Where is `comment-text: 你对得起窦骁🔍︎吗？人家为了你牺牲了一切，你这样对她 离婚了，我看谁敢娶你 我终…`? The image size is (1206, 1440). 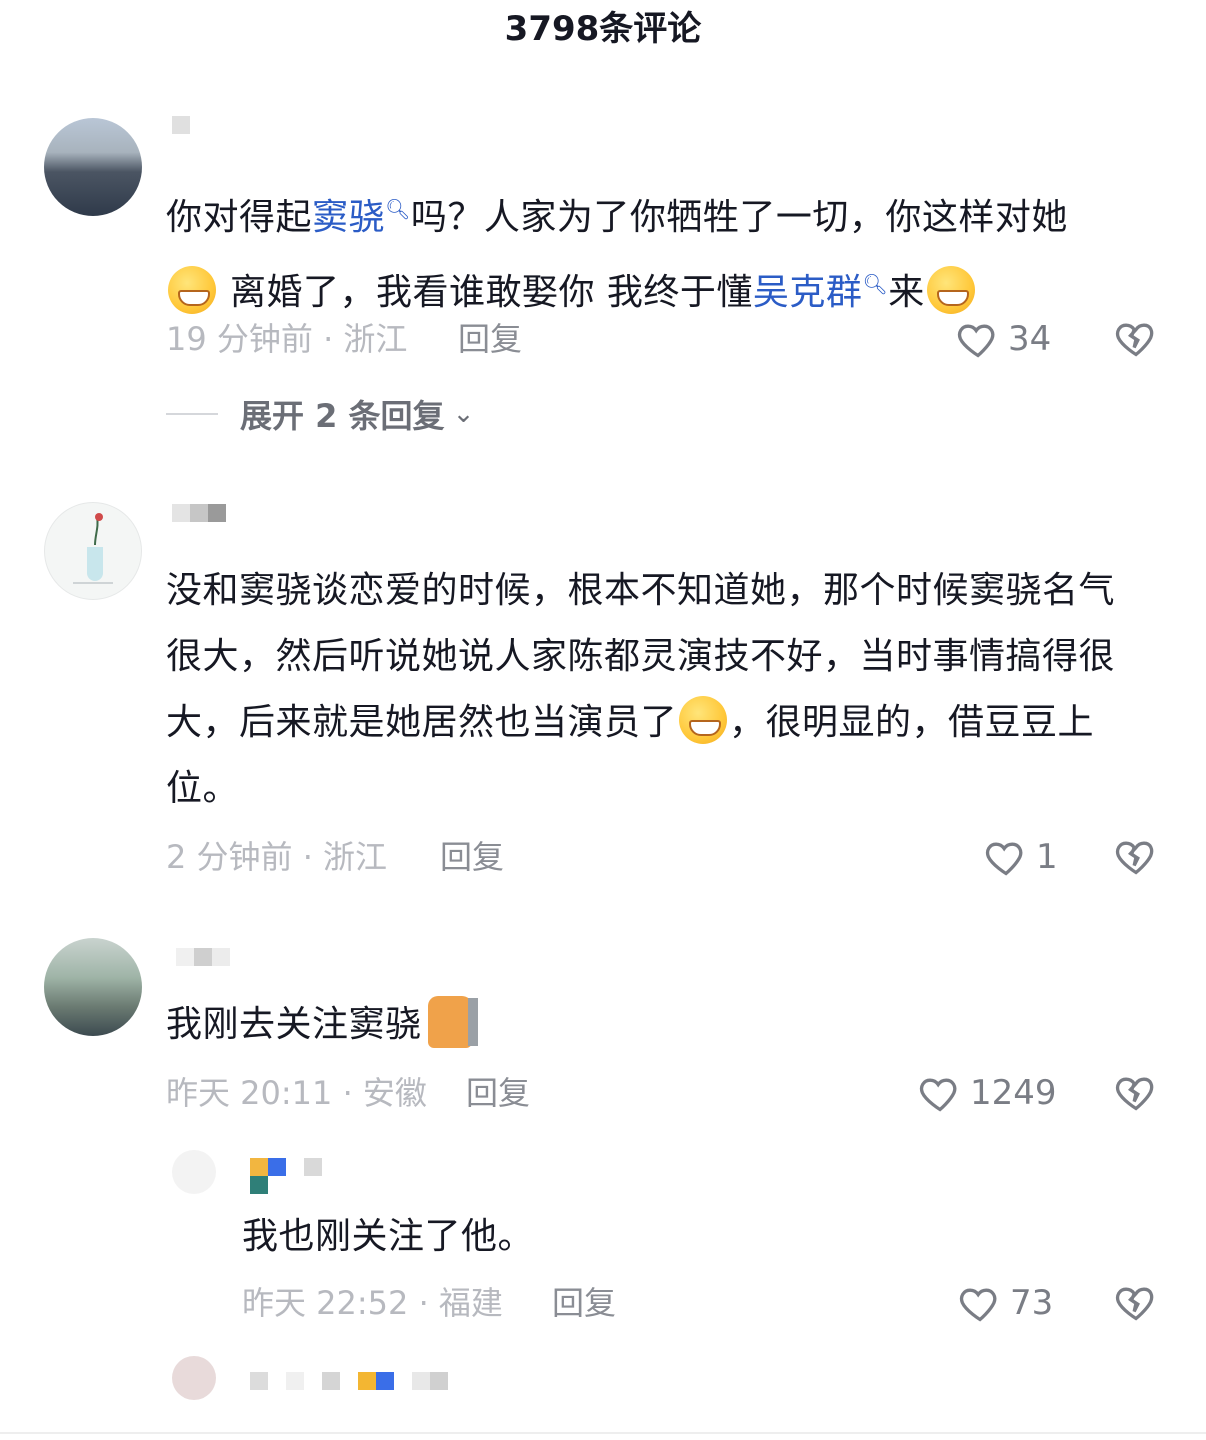 comment-text: 你对得起窦骁🔍︎吗？人家为了你牺牲了一切，你这样对她 离婚了，我看谁敢娶你 我终… is located at coordinates (617, 255).